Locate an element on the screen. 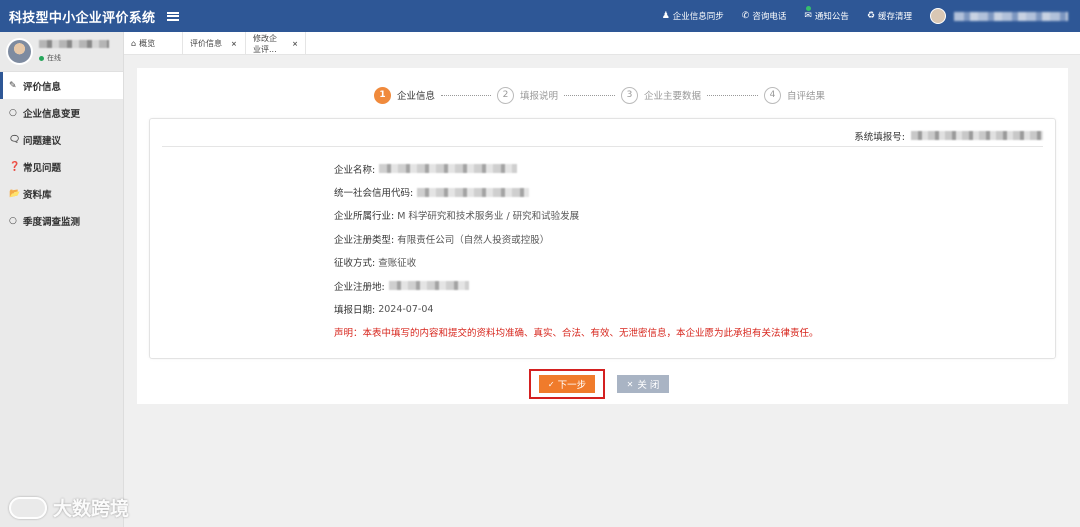 The image size is (1080, 527). redacted-user-name is located at coordinates (1011, 16).